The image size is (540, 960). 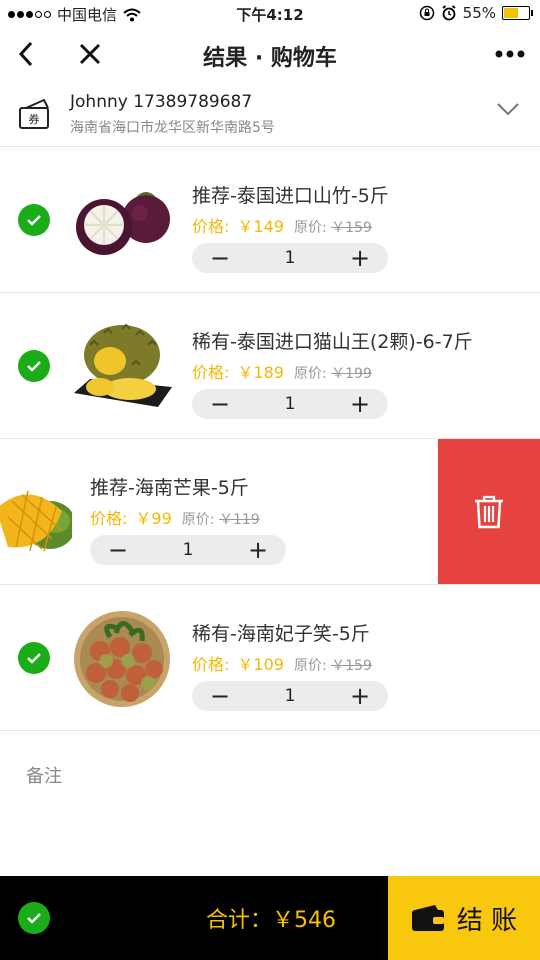 I want to click on alarm-icon, so click(x=449, y=13).